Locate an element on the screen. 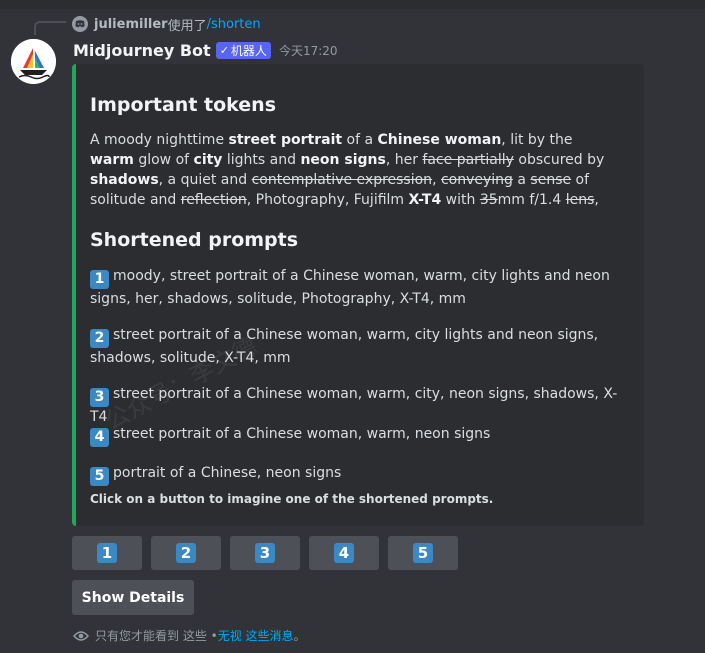 The height and width of the screenshot is (653, 705). midjourney-logo-icon is located at coordinates (33, 61).